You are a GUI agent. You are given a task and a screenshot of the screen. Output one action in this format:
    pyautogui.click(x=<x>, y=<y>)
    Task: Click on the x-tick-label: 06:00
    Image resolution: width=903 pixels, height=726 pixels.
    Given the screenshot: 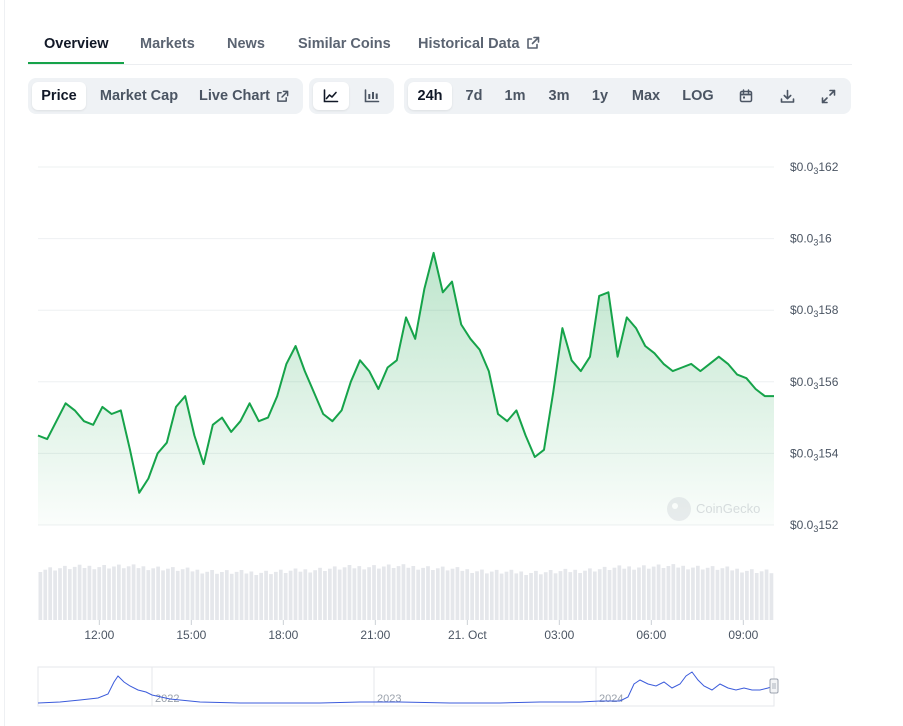 What is the action you would take?
    pyautogui.click(x=651, y=635)
    